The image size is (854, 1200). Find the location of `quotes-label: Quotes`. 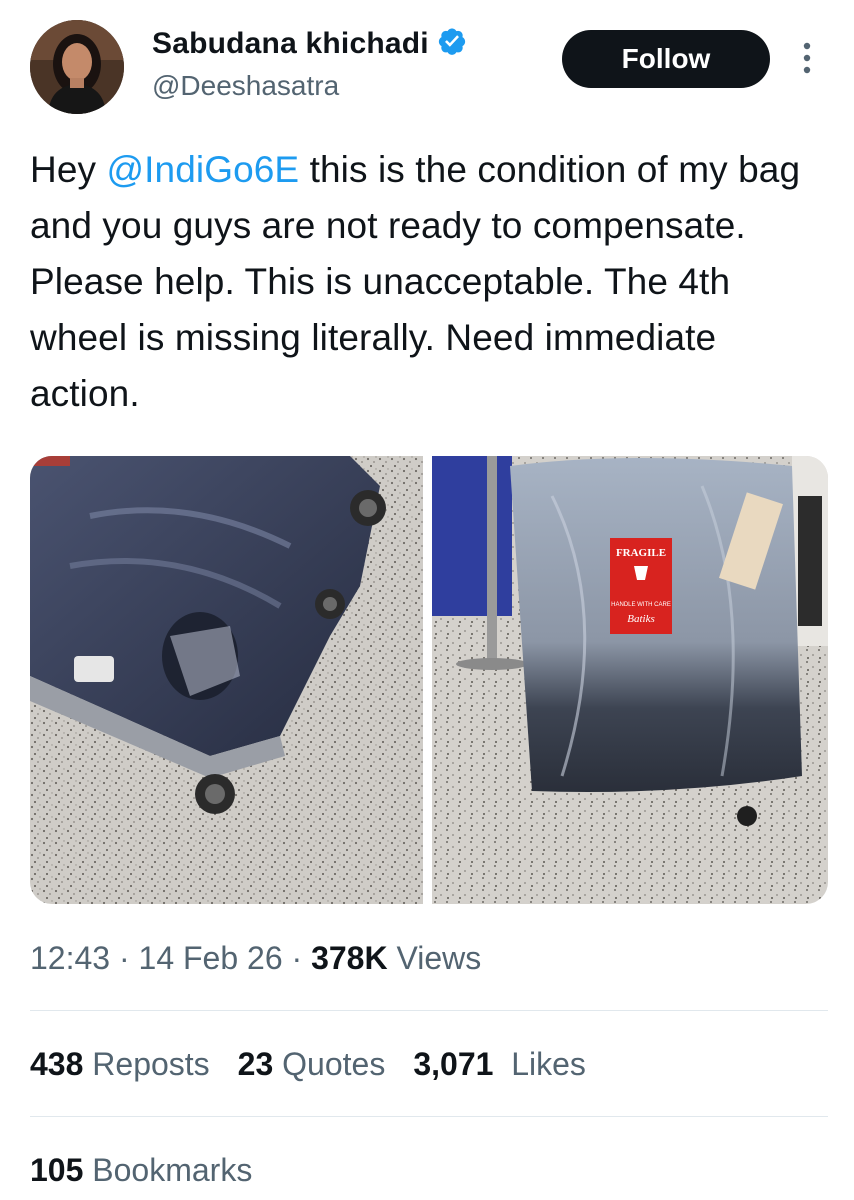

quotes-label: Quotes is located at coordinates (334, 1064).